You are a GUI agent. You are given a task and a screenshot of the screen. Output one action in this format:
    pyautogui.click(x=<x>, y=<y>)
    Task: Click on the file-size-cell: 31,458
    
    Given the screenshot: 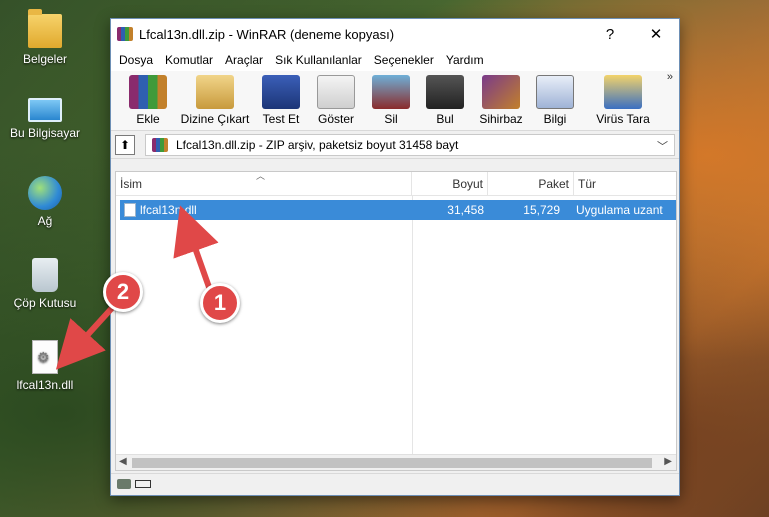 What is the action you would take?
    pyautogui.click(x=452, y=210)
    